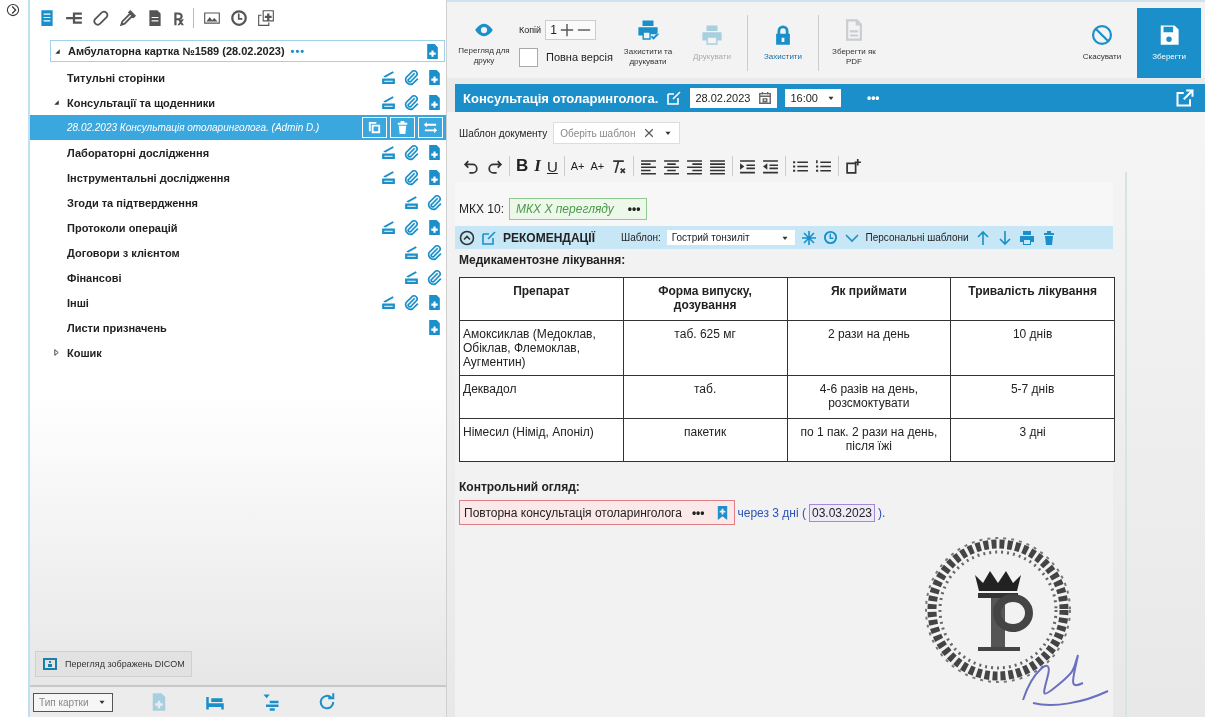 The height and width of the screenshot is (717, 1205). What do you see at coordinates (566, 57) in the screenshot?
I see `full-version-checkbox: Повна версія` at bounding box center [566, 57].